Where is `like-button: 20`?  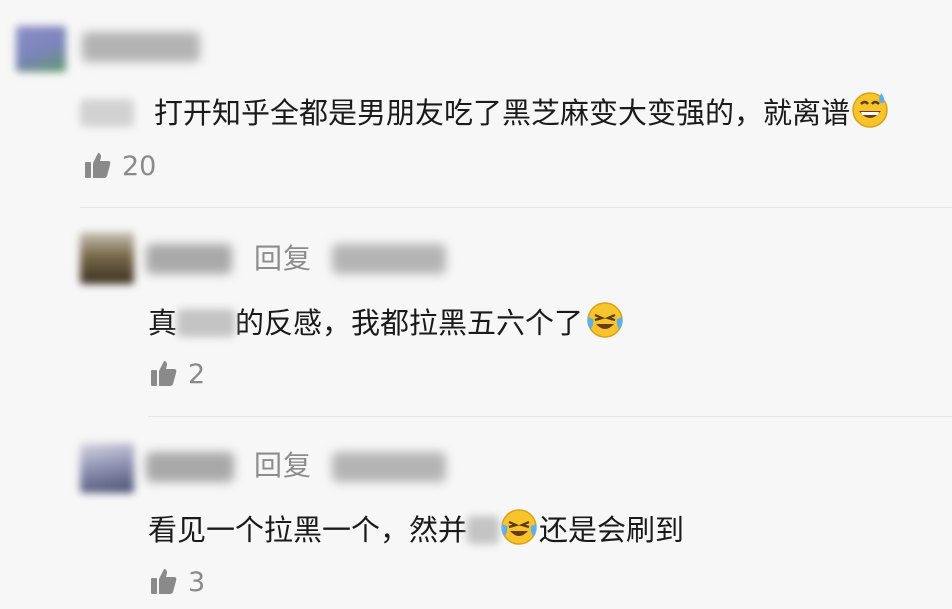 like-button: 20 is located at coordinates (120, 167).